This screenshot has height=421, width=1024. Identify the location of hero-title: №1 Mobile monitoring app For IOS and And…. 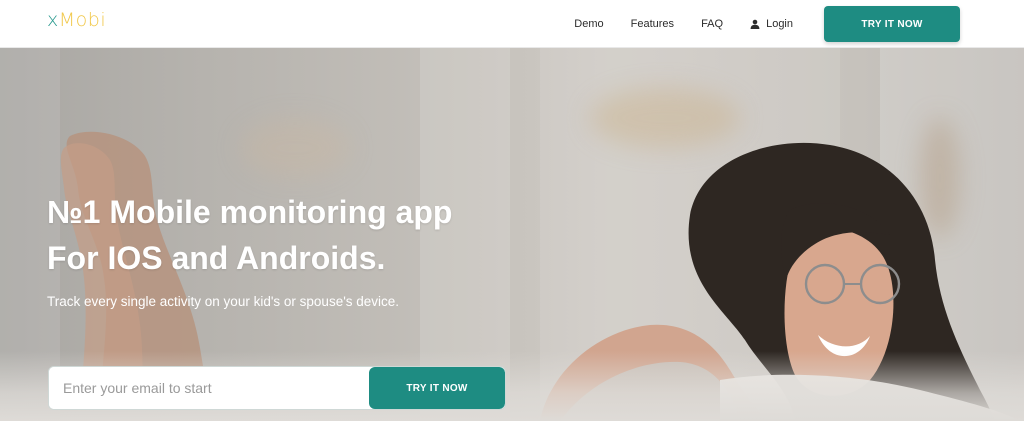
(282, 235).